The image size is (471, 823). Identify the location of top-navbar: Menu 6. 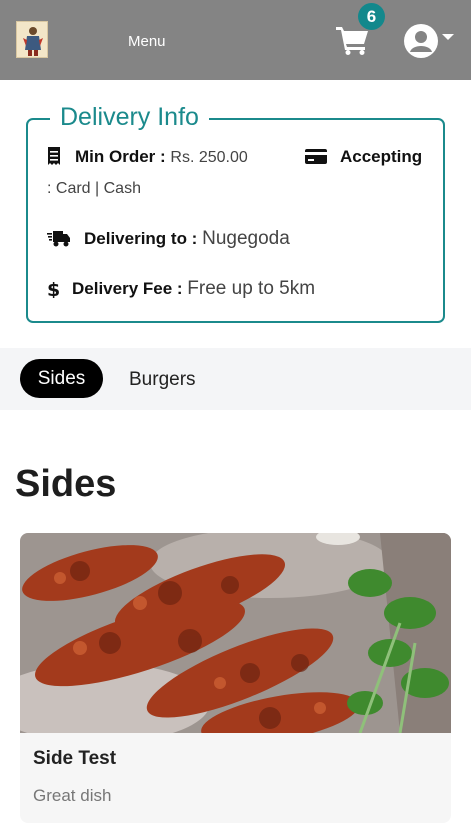
(235, 40).